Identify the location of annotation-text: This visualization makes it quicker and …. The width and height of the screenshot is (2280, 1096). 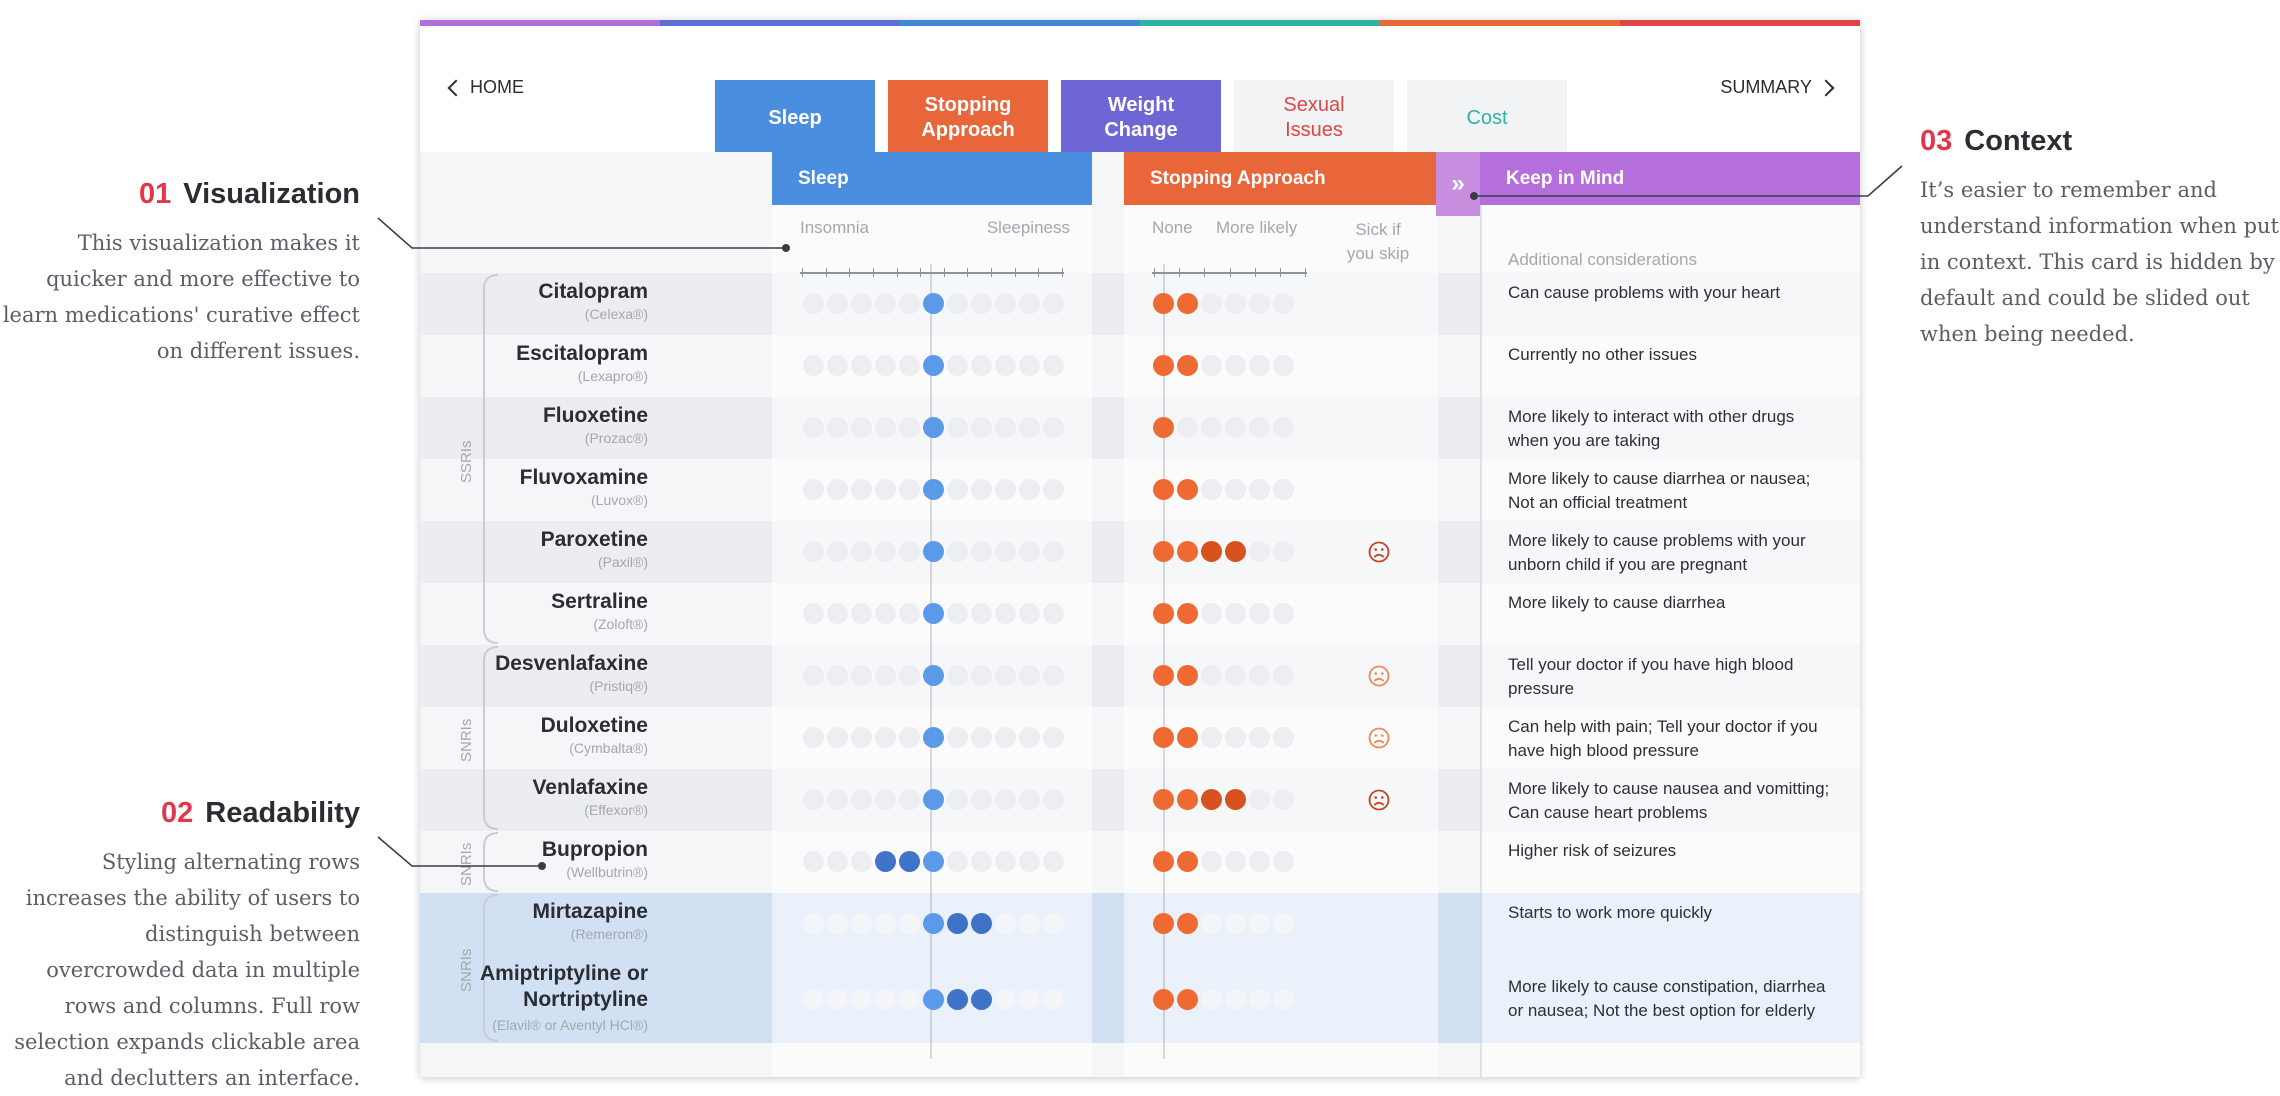
(181, 297).